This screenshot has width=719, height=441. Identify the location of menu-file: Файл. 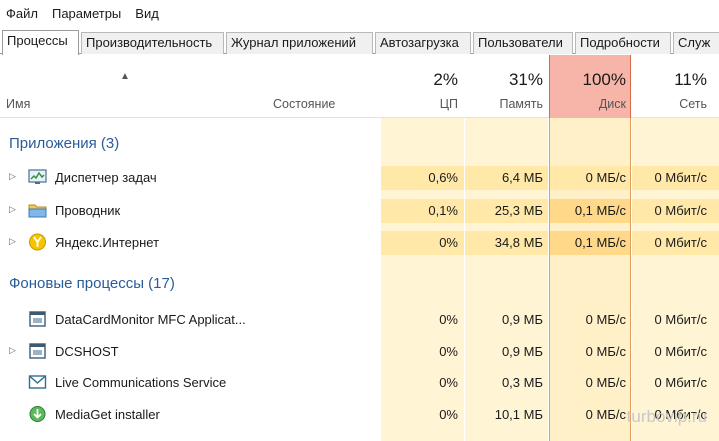
(22, 13).